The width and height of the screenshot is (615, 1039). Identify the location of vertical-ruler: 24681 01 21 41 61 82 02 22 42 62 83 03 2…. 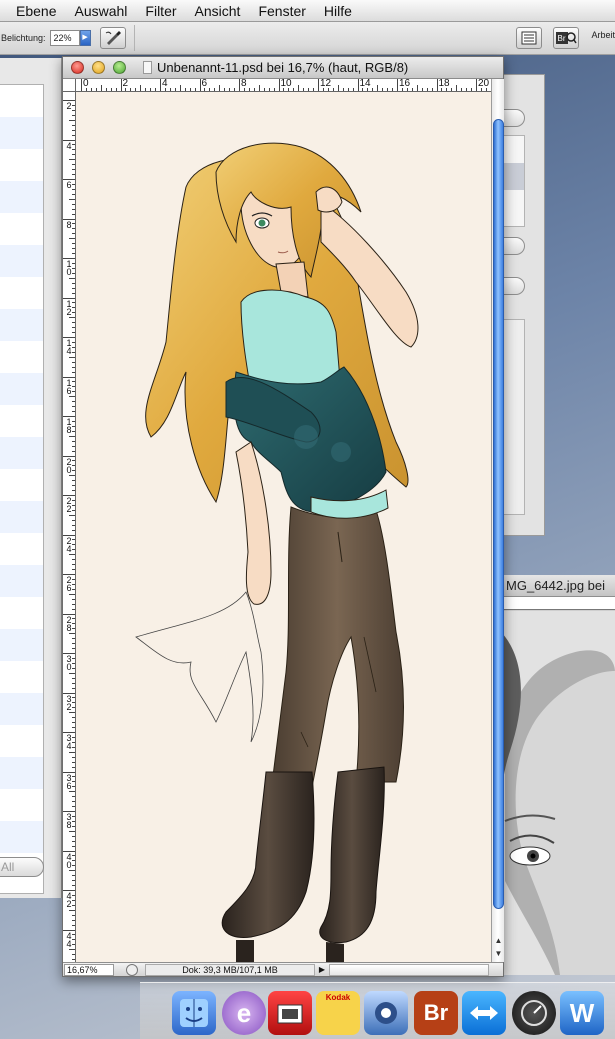
(69, 527).